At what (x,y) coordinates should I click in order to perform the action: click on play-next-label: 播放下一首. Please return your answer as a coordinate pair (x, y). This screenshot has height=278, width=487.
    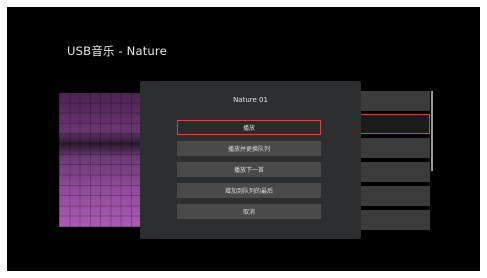
    Looking at the image, I should click on (248, 170).